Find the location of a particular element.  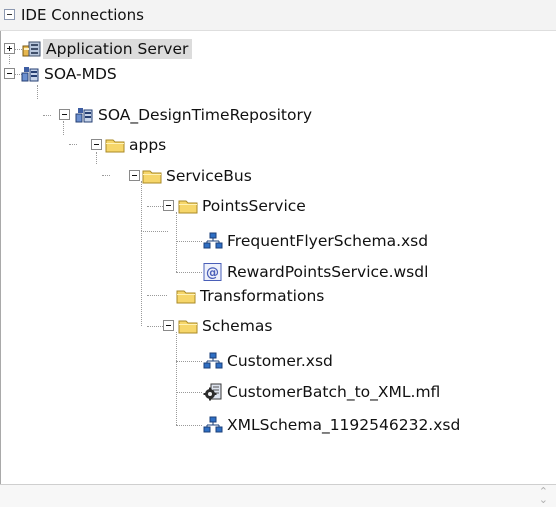

tree-node-label: Transformations is located at coordinates (262, 296).